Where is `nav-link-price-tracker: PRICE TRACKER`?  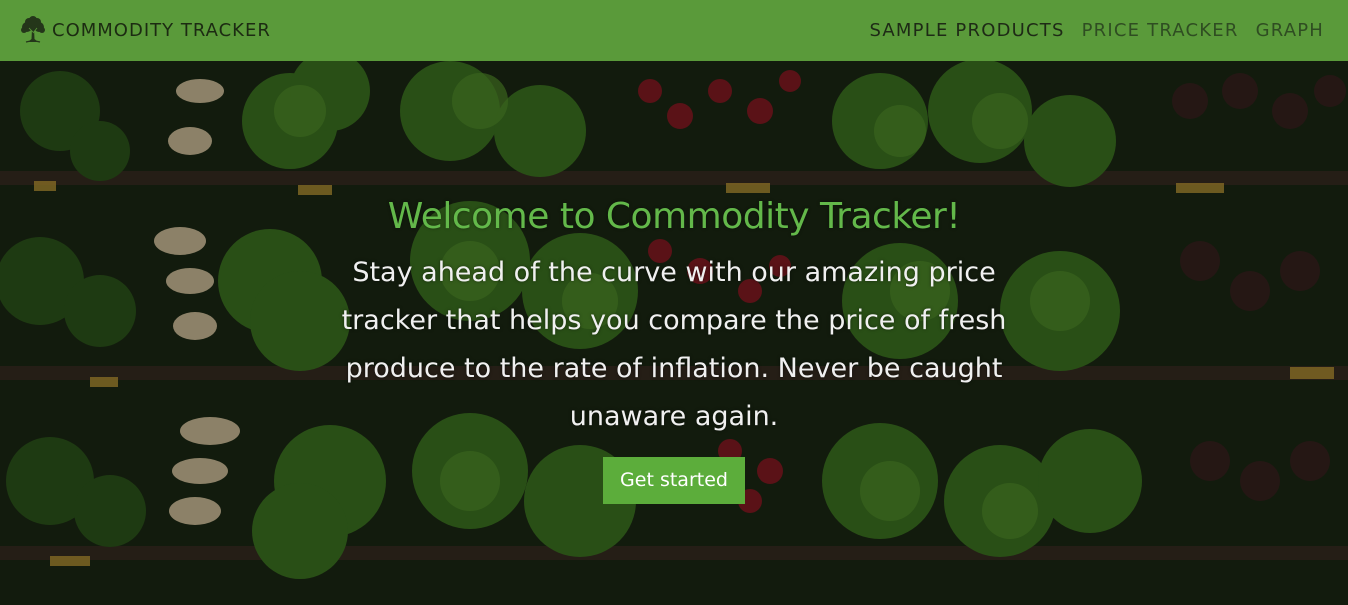 nav-link-price-tracker: PRICE TRACKER is located at coordinates (1160, 31).